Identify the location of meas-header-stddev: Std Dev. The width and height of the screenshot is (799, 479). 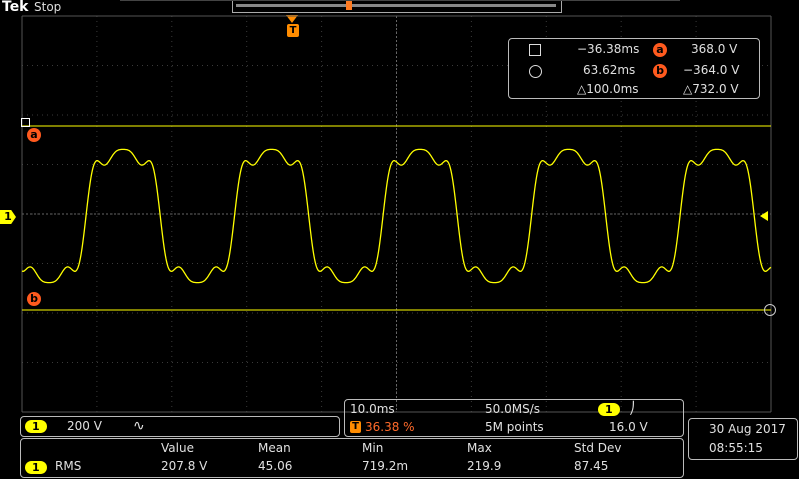
(598, 448).